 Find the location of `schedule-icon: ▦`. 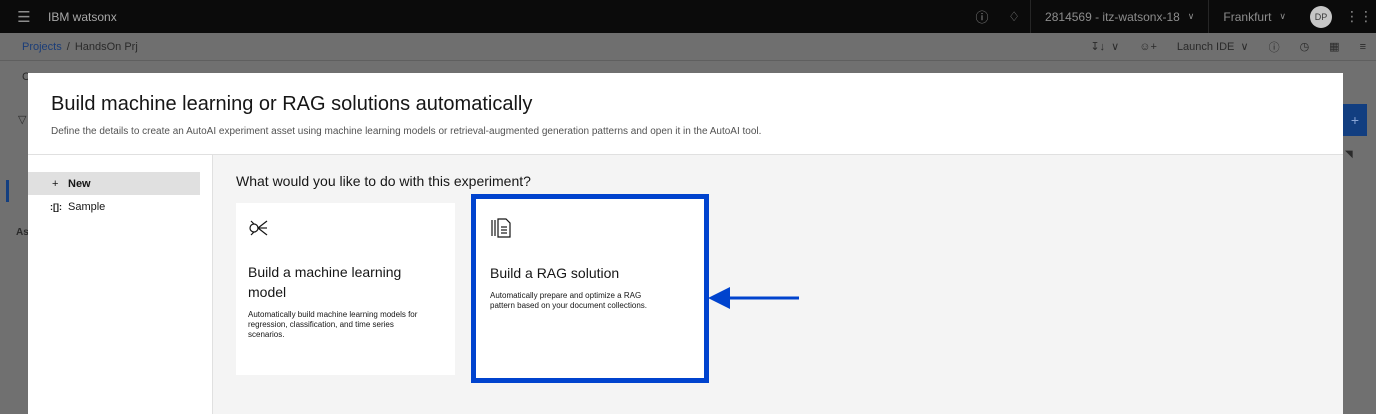

schedule-icon: ▦ is located at coordinates (1334, 46).